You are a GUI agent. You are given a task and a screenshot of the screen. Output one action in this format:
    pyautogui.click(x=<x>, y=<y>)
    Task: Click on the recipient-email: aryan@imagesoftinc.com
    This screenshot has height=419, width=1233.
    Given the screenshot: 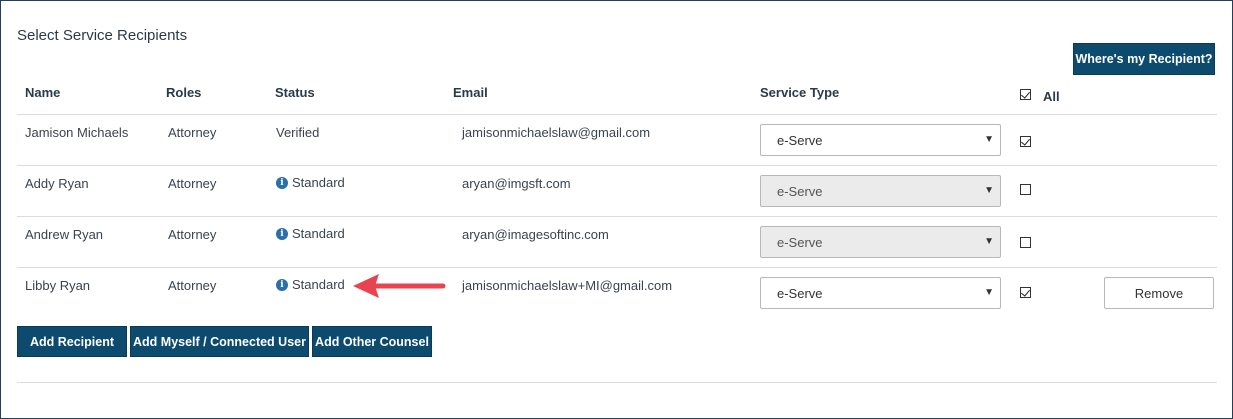 What is the action you would take?
    pyautogui.click(x=535, y=234)
    